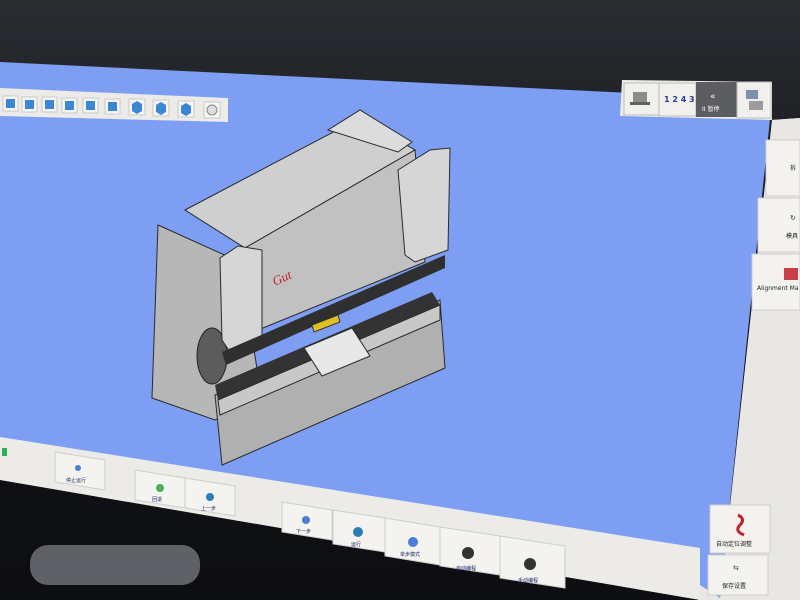 The height and width of the screenshot is (600, 800). Describe the element at coordinates (157, 499) in the screenshot. I see `toolbar-button-2-label: 回退` at that location.